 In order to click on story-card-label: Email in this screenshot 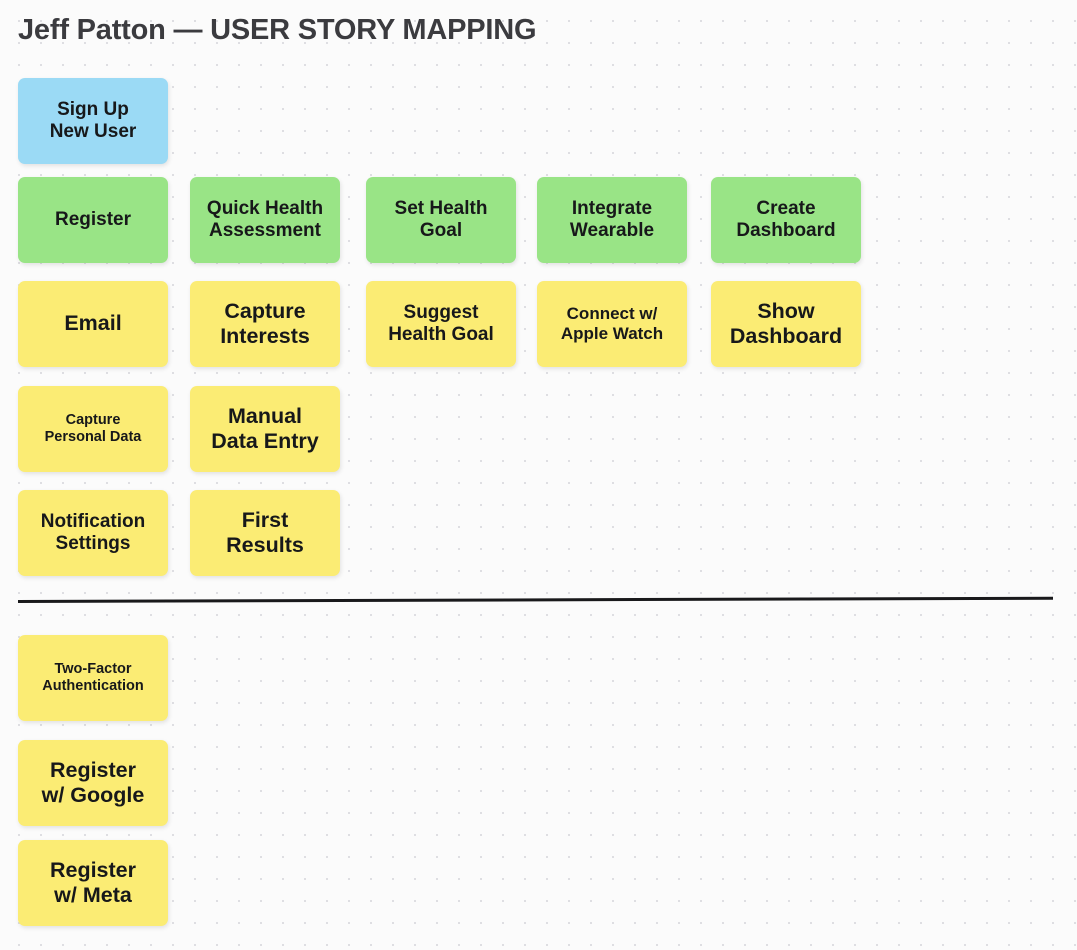, I will do `click(93, 323)`.